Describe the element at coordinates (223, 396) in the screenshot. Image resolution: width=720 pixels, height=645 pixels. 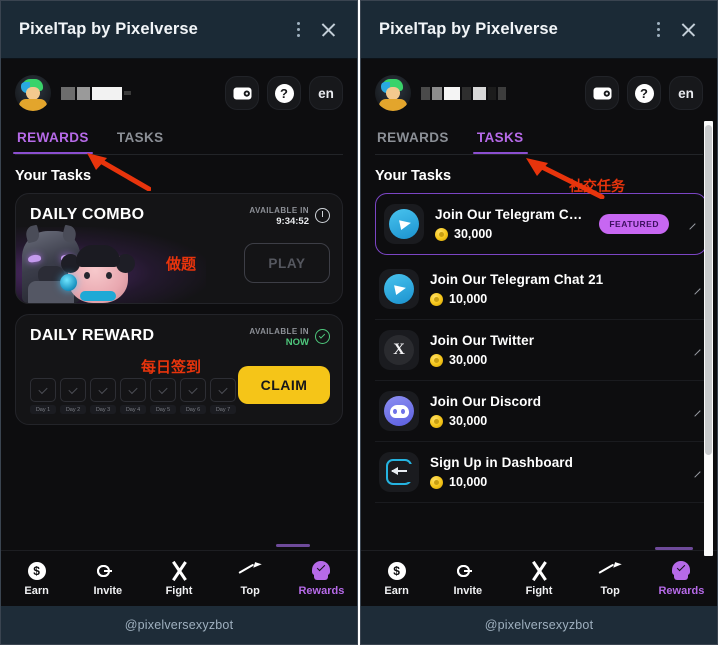
I see `day-chip: Day 7` at that location.